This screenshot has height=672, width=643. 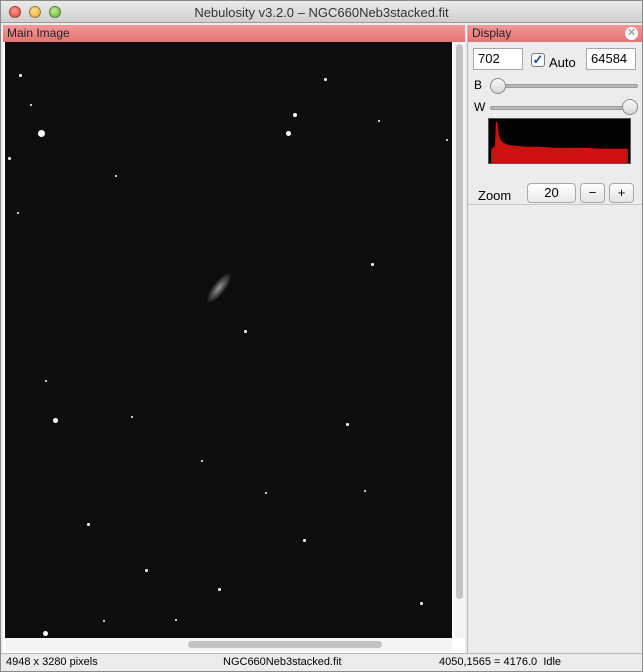 I want to click on status-filename: NGC660Neb3stacked.fit, so click(x=282, y=662).